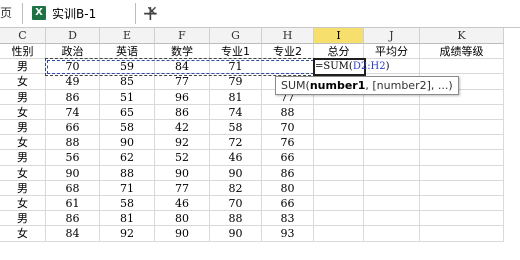  What do you see at coordinates (351, 67) in the screenshot?
I see `active-cell: =SUM(D2:H2)` at bounding box center [351, 67].